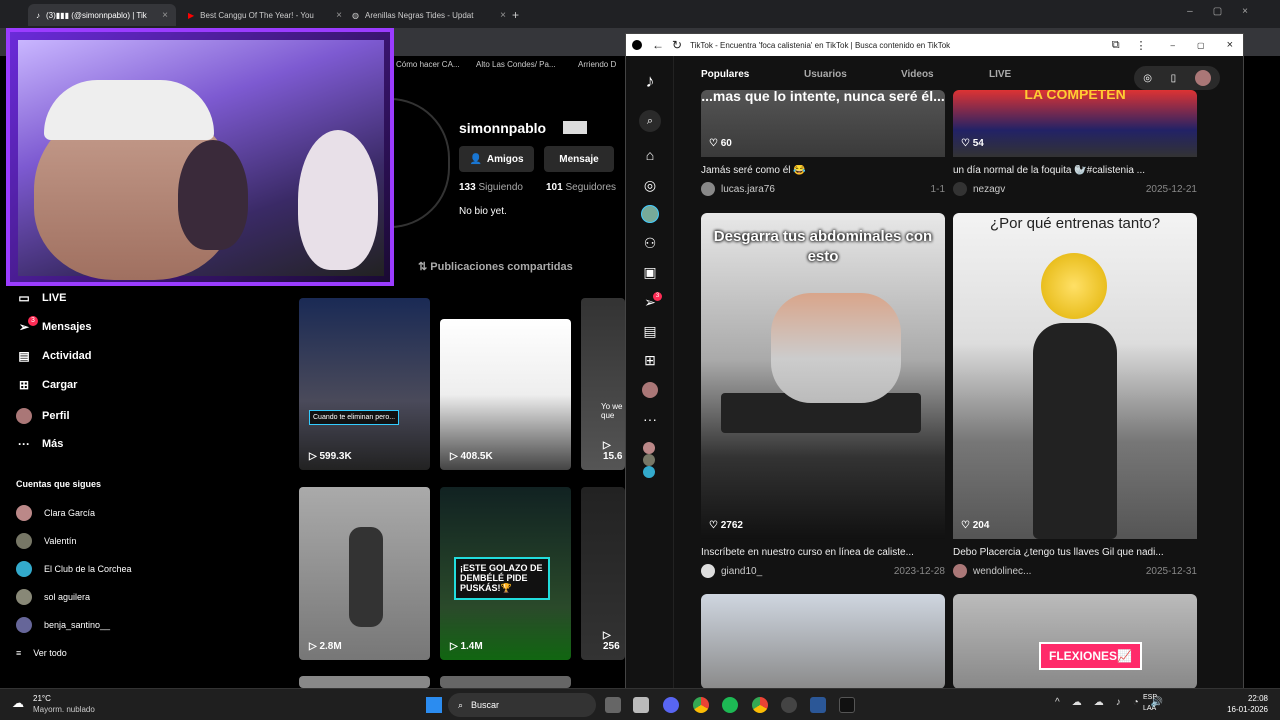 The image size is (1280, 720). I want to click on obs-icon, so click(789, 705).